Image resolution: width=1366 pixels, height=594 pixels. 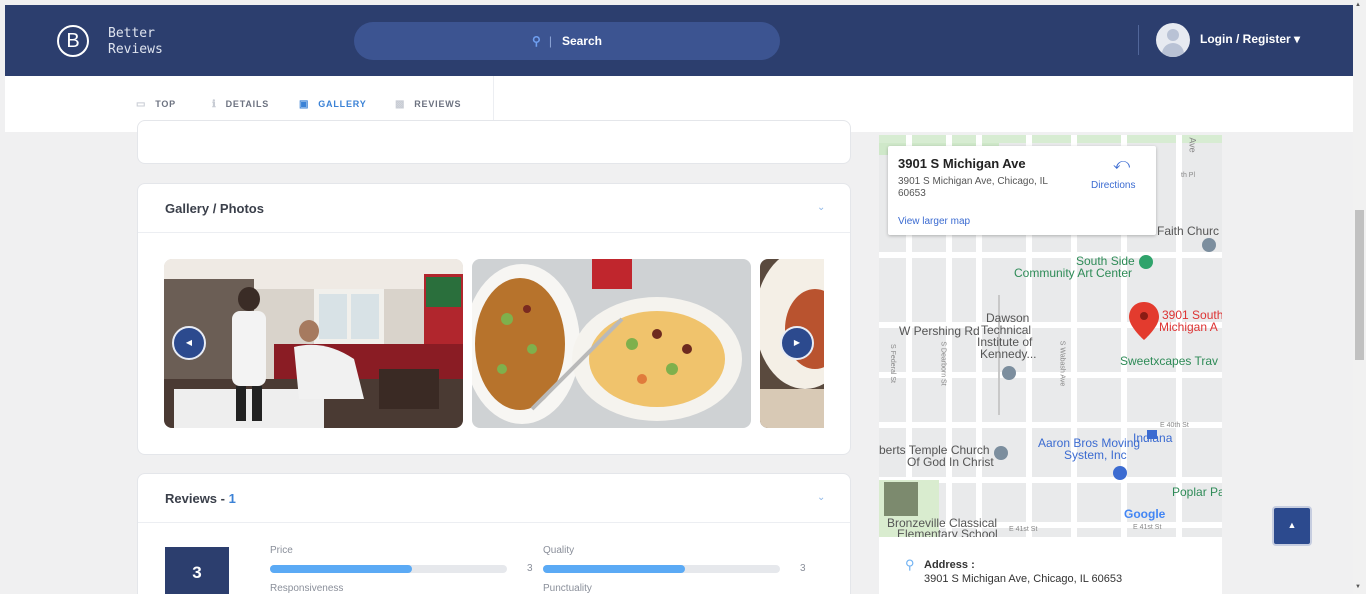 I want to click on gallery-photo-restaurant-interior: ◀, so click(x=313, y=343).